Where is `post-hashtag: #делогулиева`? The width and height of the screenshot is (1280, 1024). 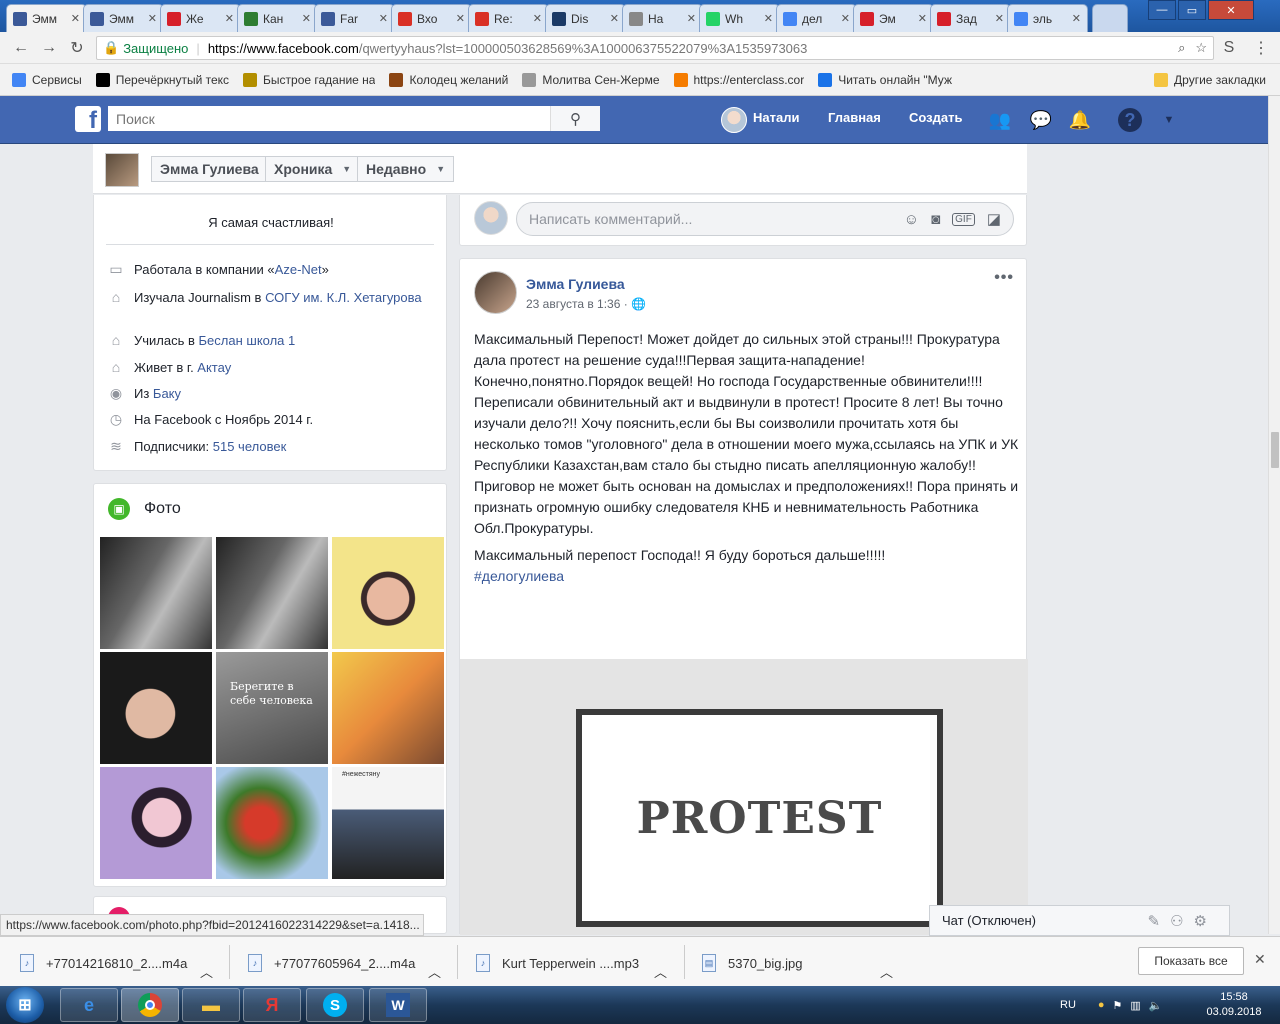 post-hashtag: #делогулиева is located at coordinates (746, 576).